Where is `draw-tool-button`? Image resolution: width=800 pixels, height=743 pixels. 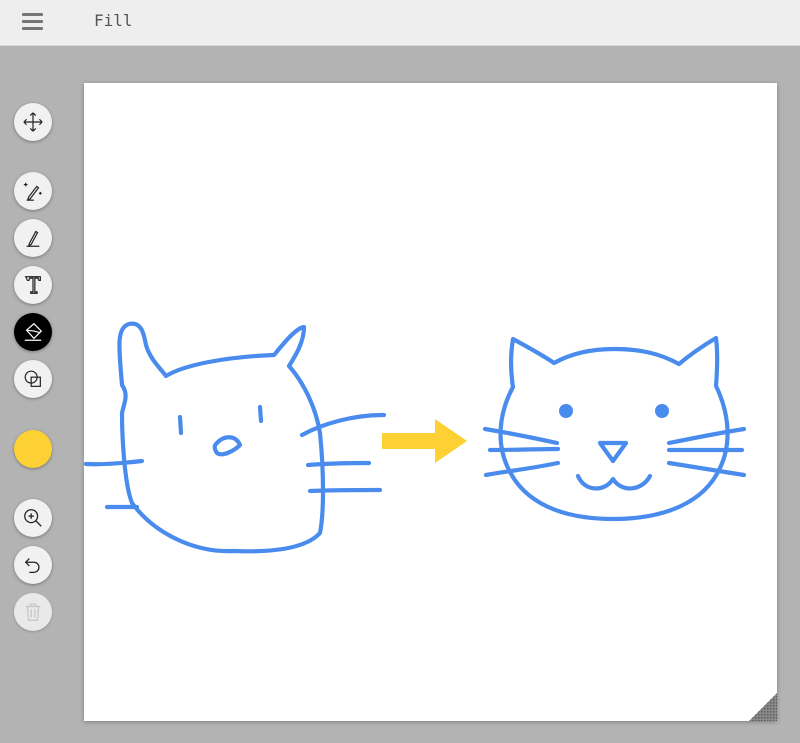
draw-tool-button is located at coordinates (33, 238).